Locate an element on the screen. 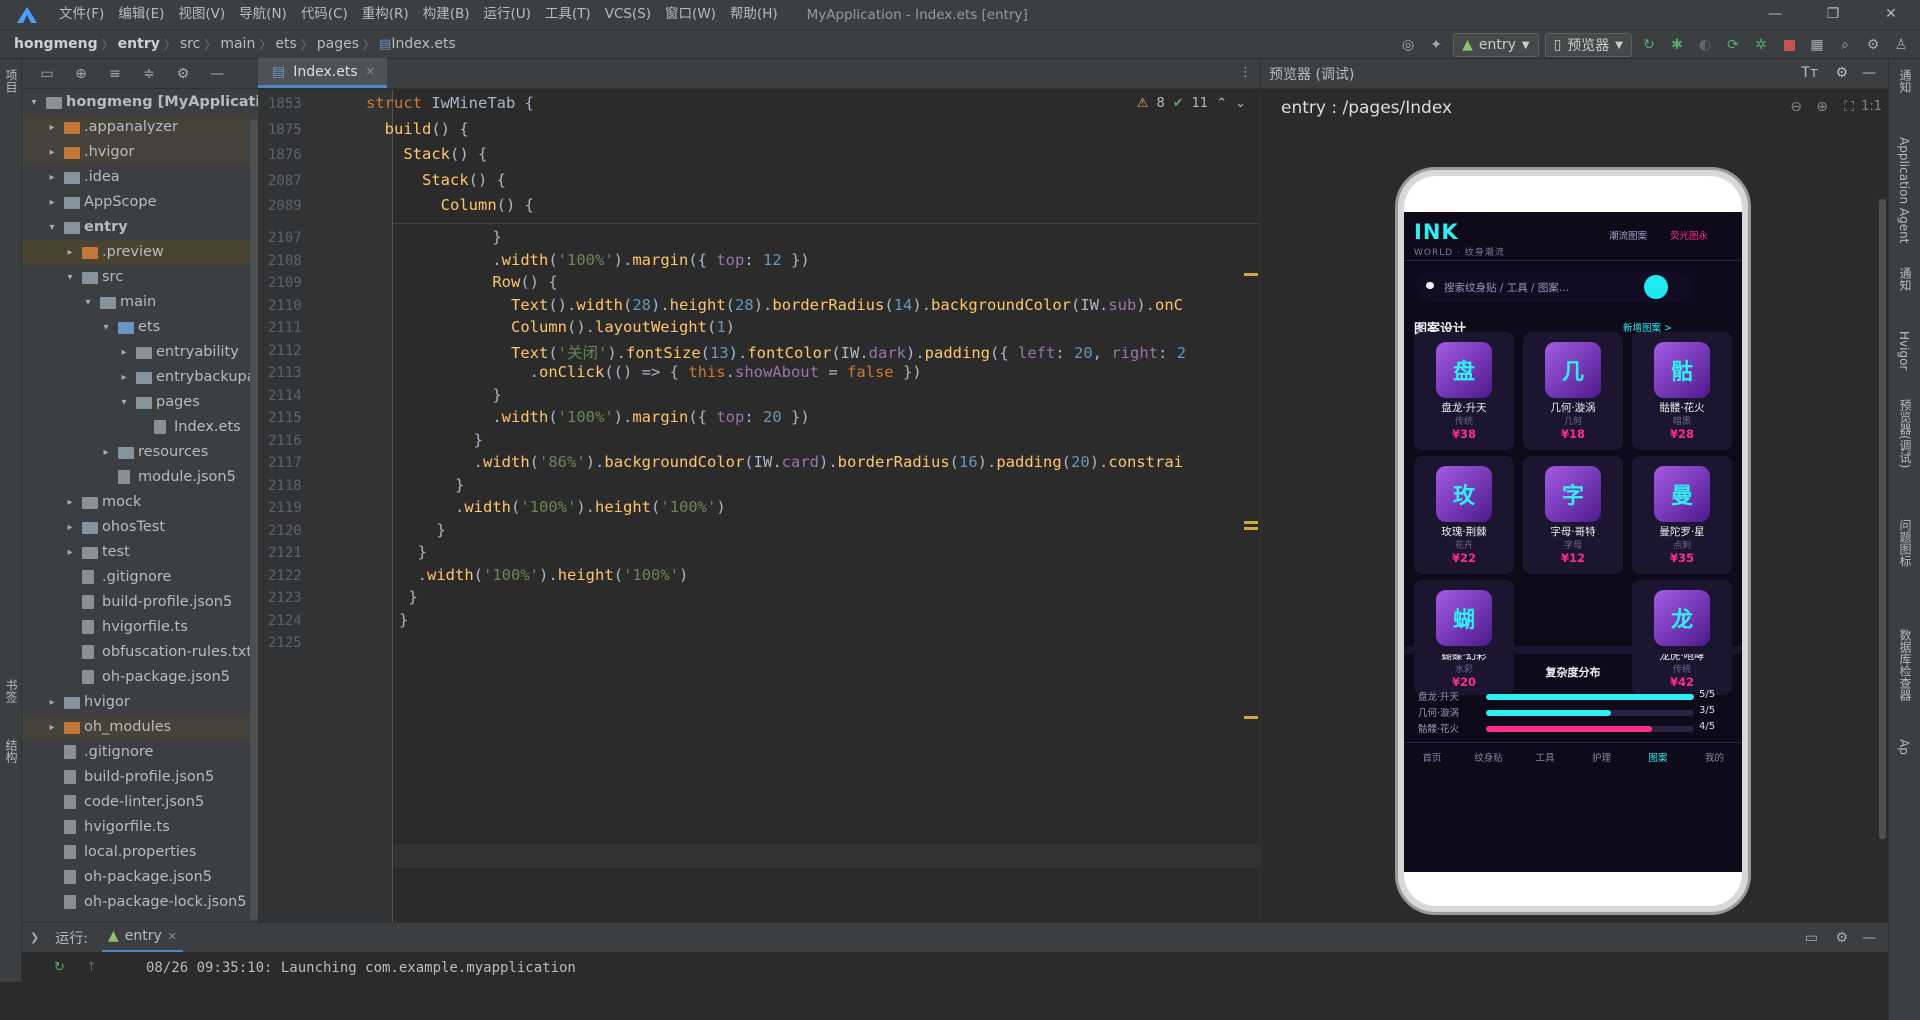  zoom-ratio: 1:1 is located at coordinates (1871, 106).